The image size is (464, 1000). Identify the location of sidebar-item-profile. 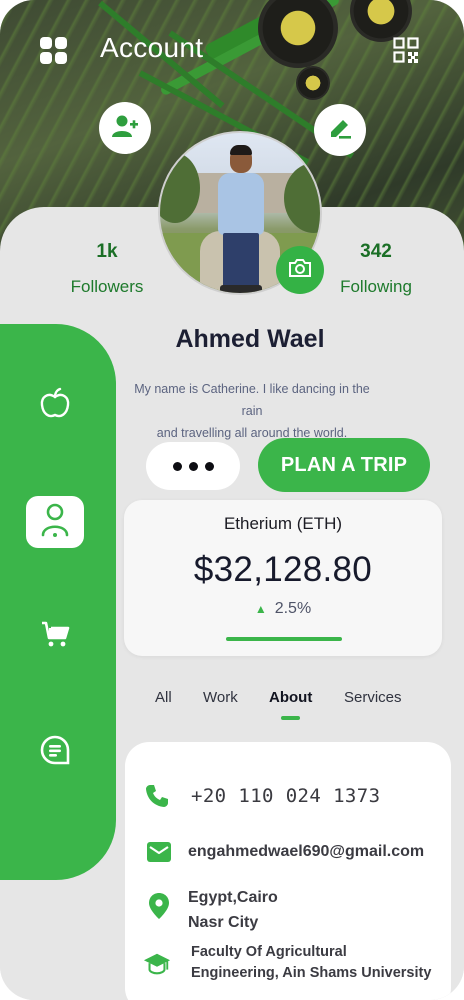
(55, 522).